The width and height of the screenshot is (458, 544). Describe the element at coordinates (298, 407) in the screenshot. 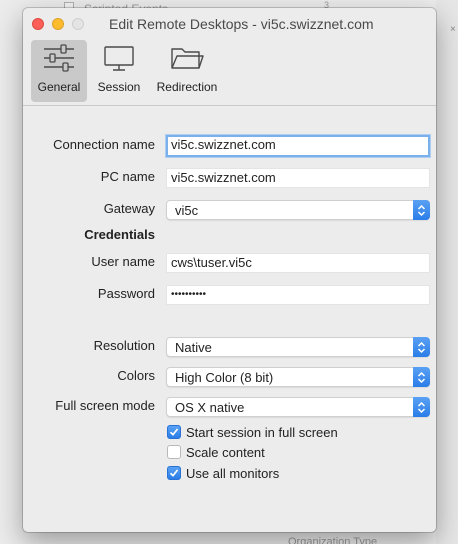

I see `full-screen-mode-select: OS X native` at that location.